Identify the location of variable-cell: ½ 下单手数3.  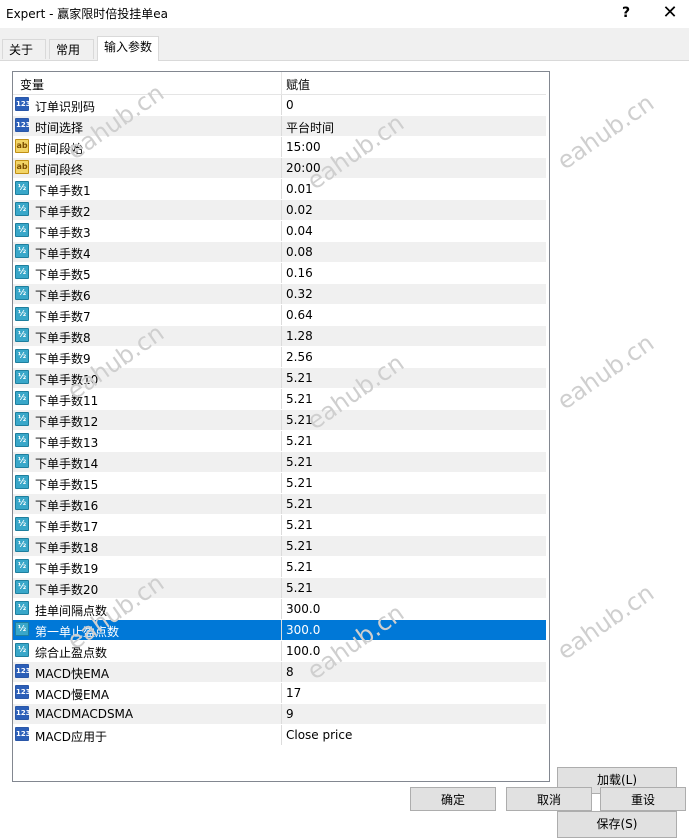
(147, 231).